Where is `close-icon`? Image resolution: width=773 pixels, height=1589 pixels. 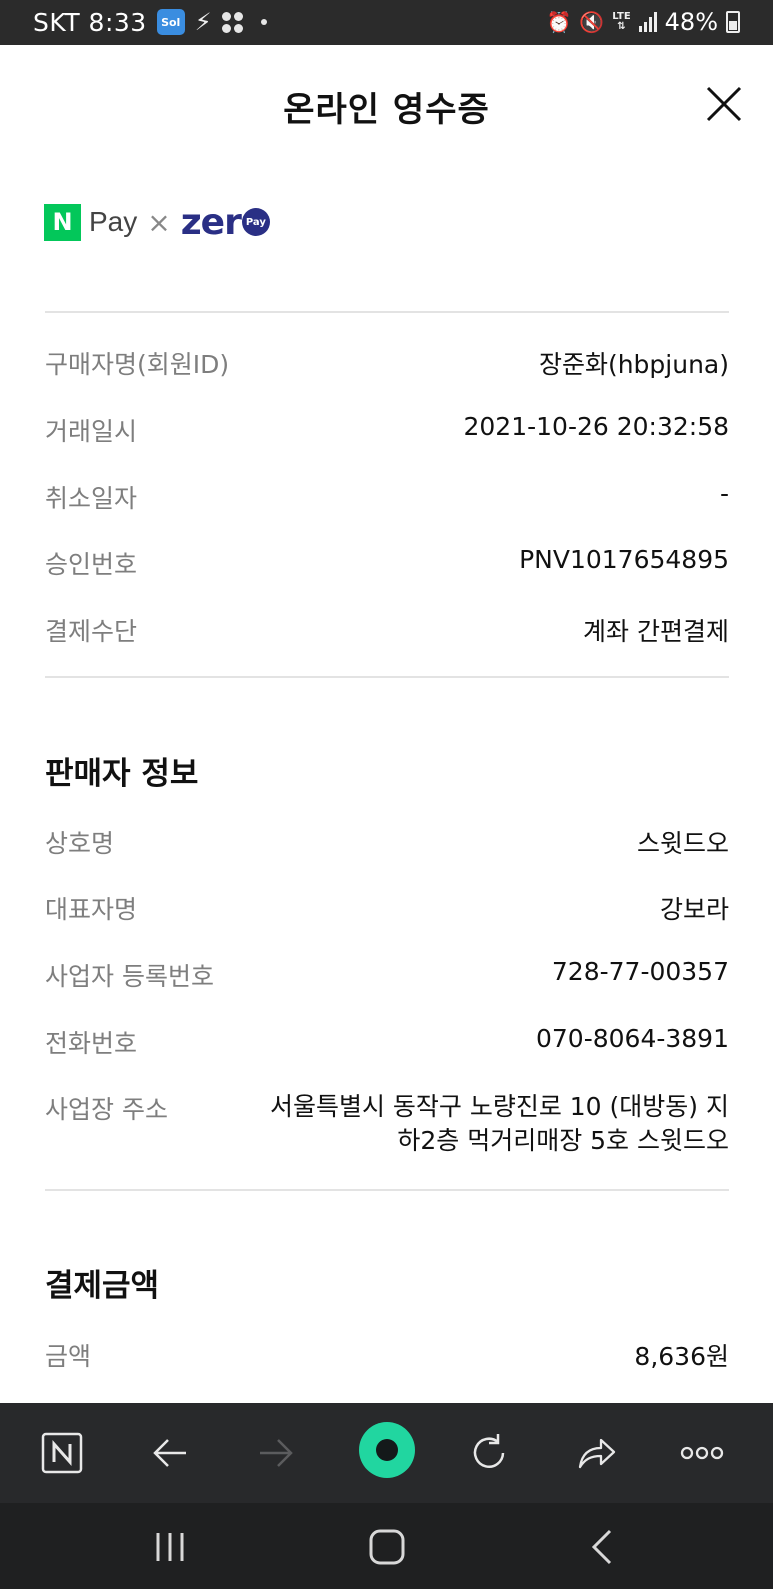 close-icon is located at coordinates (724, 104).